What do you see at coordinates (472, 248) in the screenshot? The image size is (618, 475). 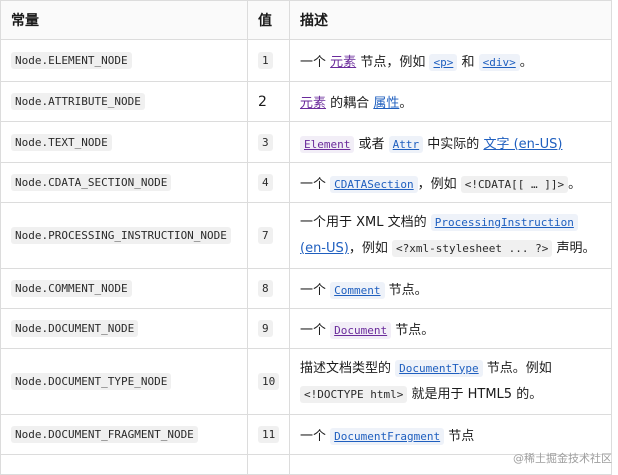 I see `code-xml-stylesheet: <?xml-stylesheet ... ?>` at bounding box center [472, 248].